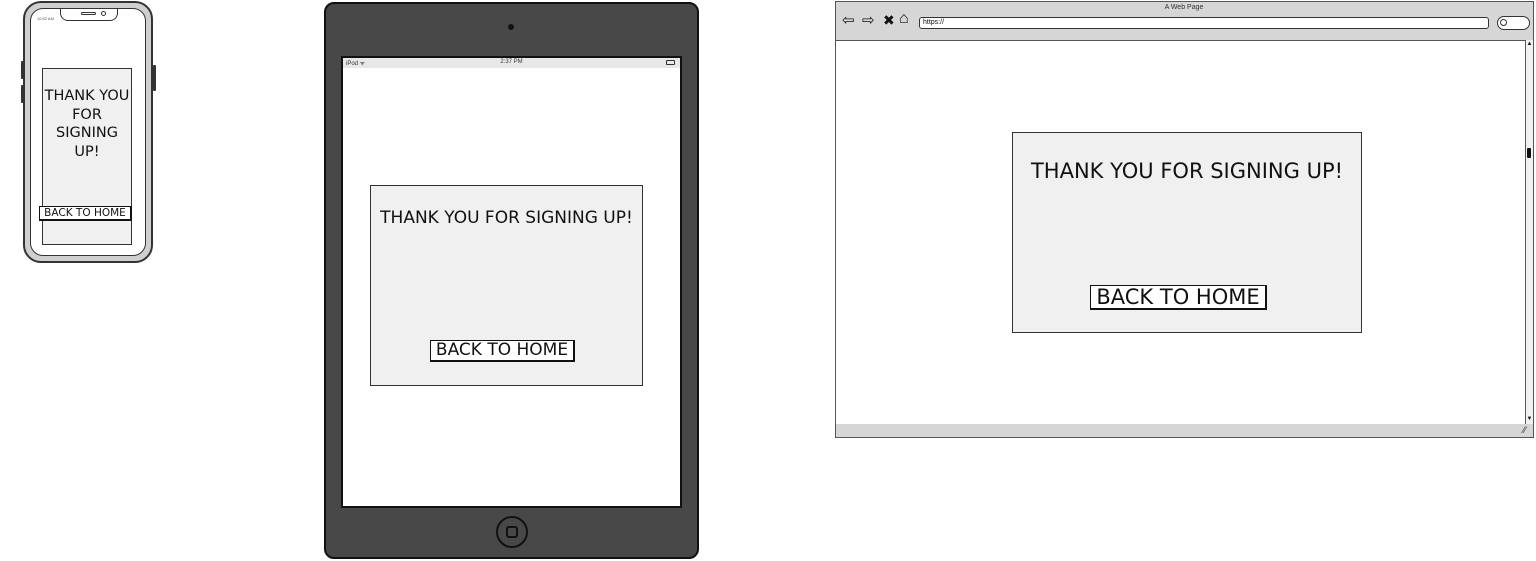 The image size is (1536, 561). What do you see at coordinates (22, 70) in the screenshot?
I see `phone-volume-up-button` at bounding box center [22, 70].